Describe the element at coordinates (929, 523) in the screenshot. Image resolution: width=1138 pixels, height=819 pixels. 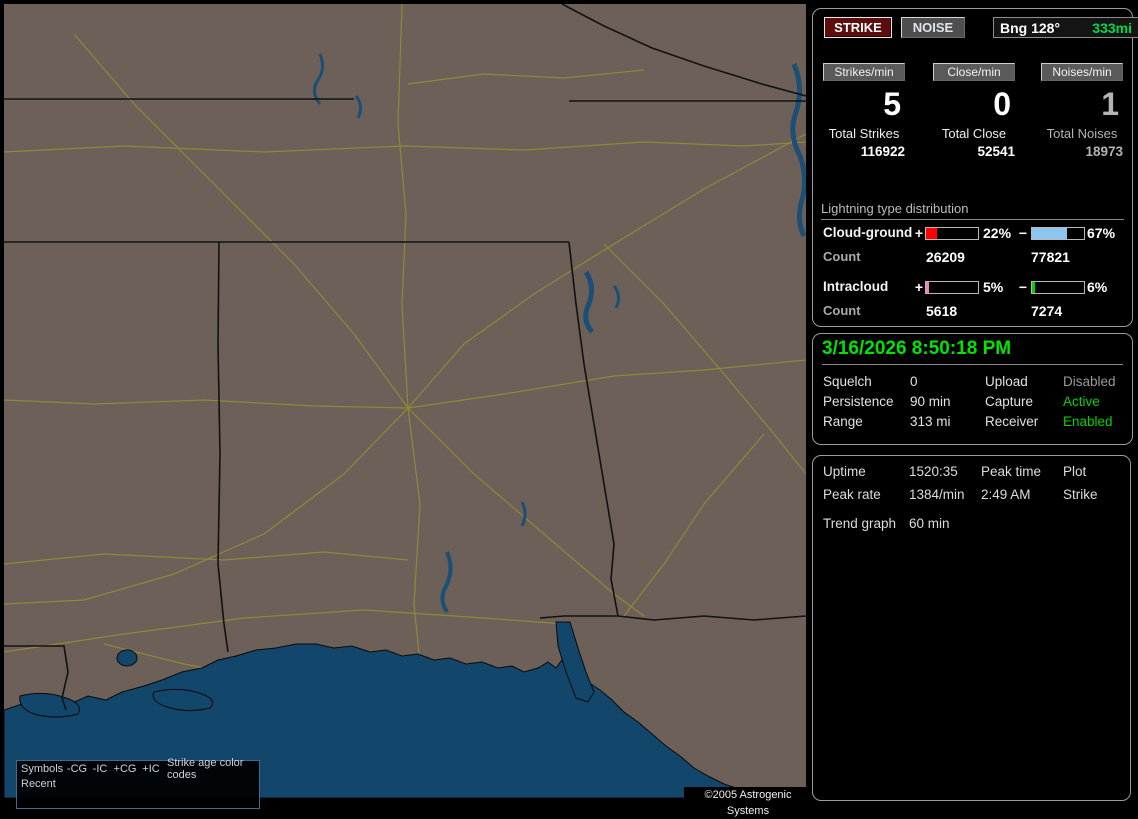
I see `trend-graph-value: 60 min` at that location.